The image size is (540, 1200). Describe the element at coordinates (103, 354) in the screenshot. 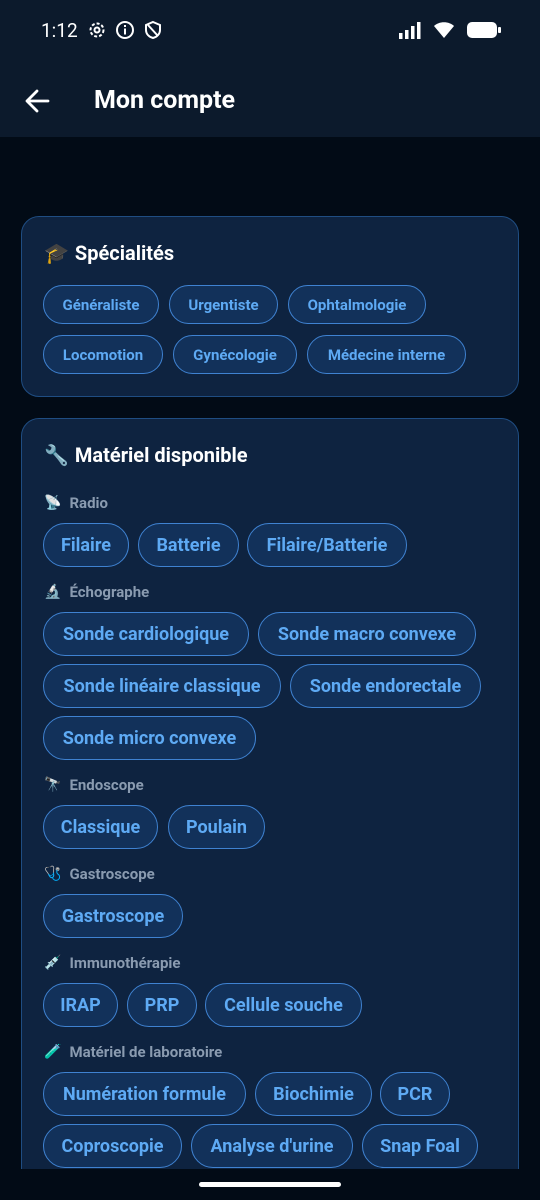

I see `chip-locomotion: Locomotion` at that location.